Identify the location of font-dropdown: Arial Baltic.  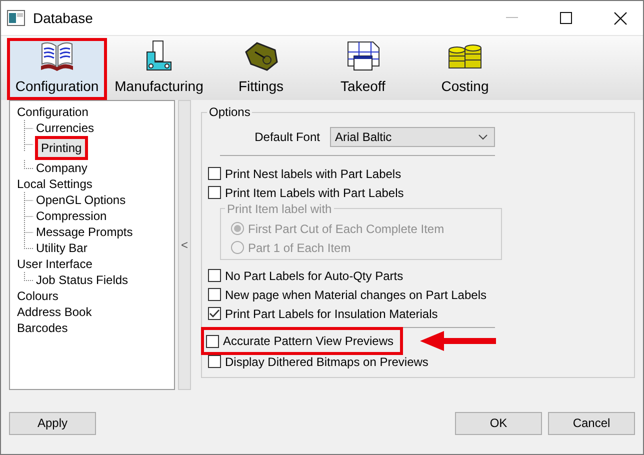
(412, 137).